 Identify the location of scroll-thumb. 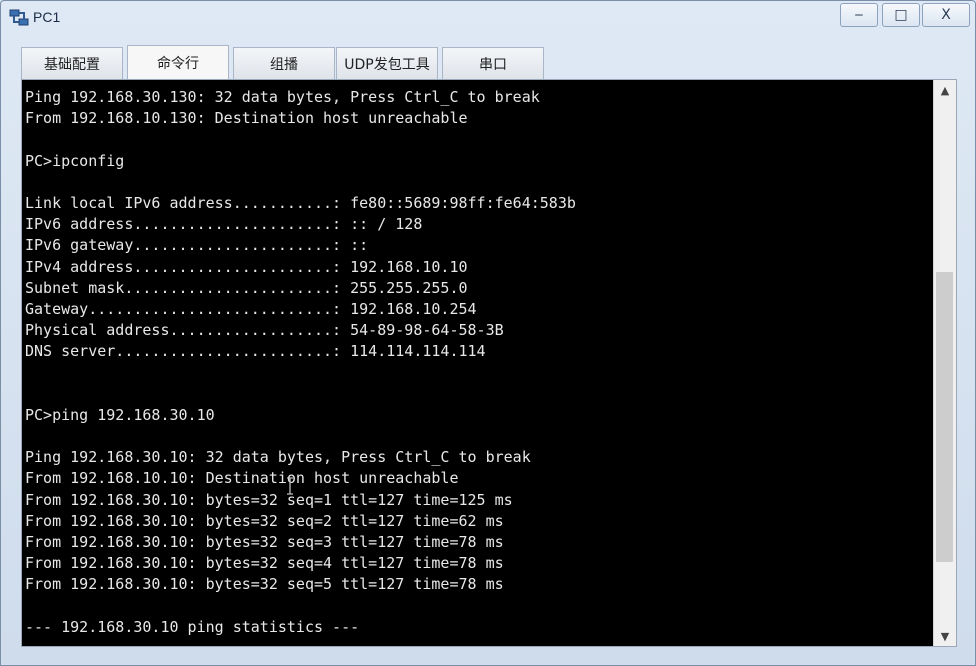
(944, 417).